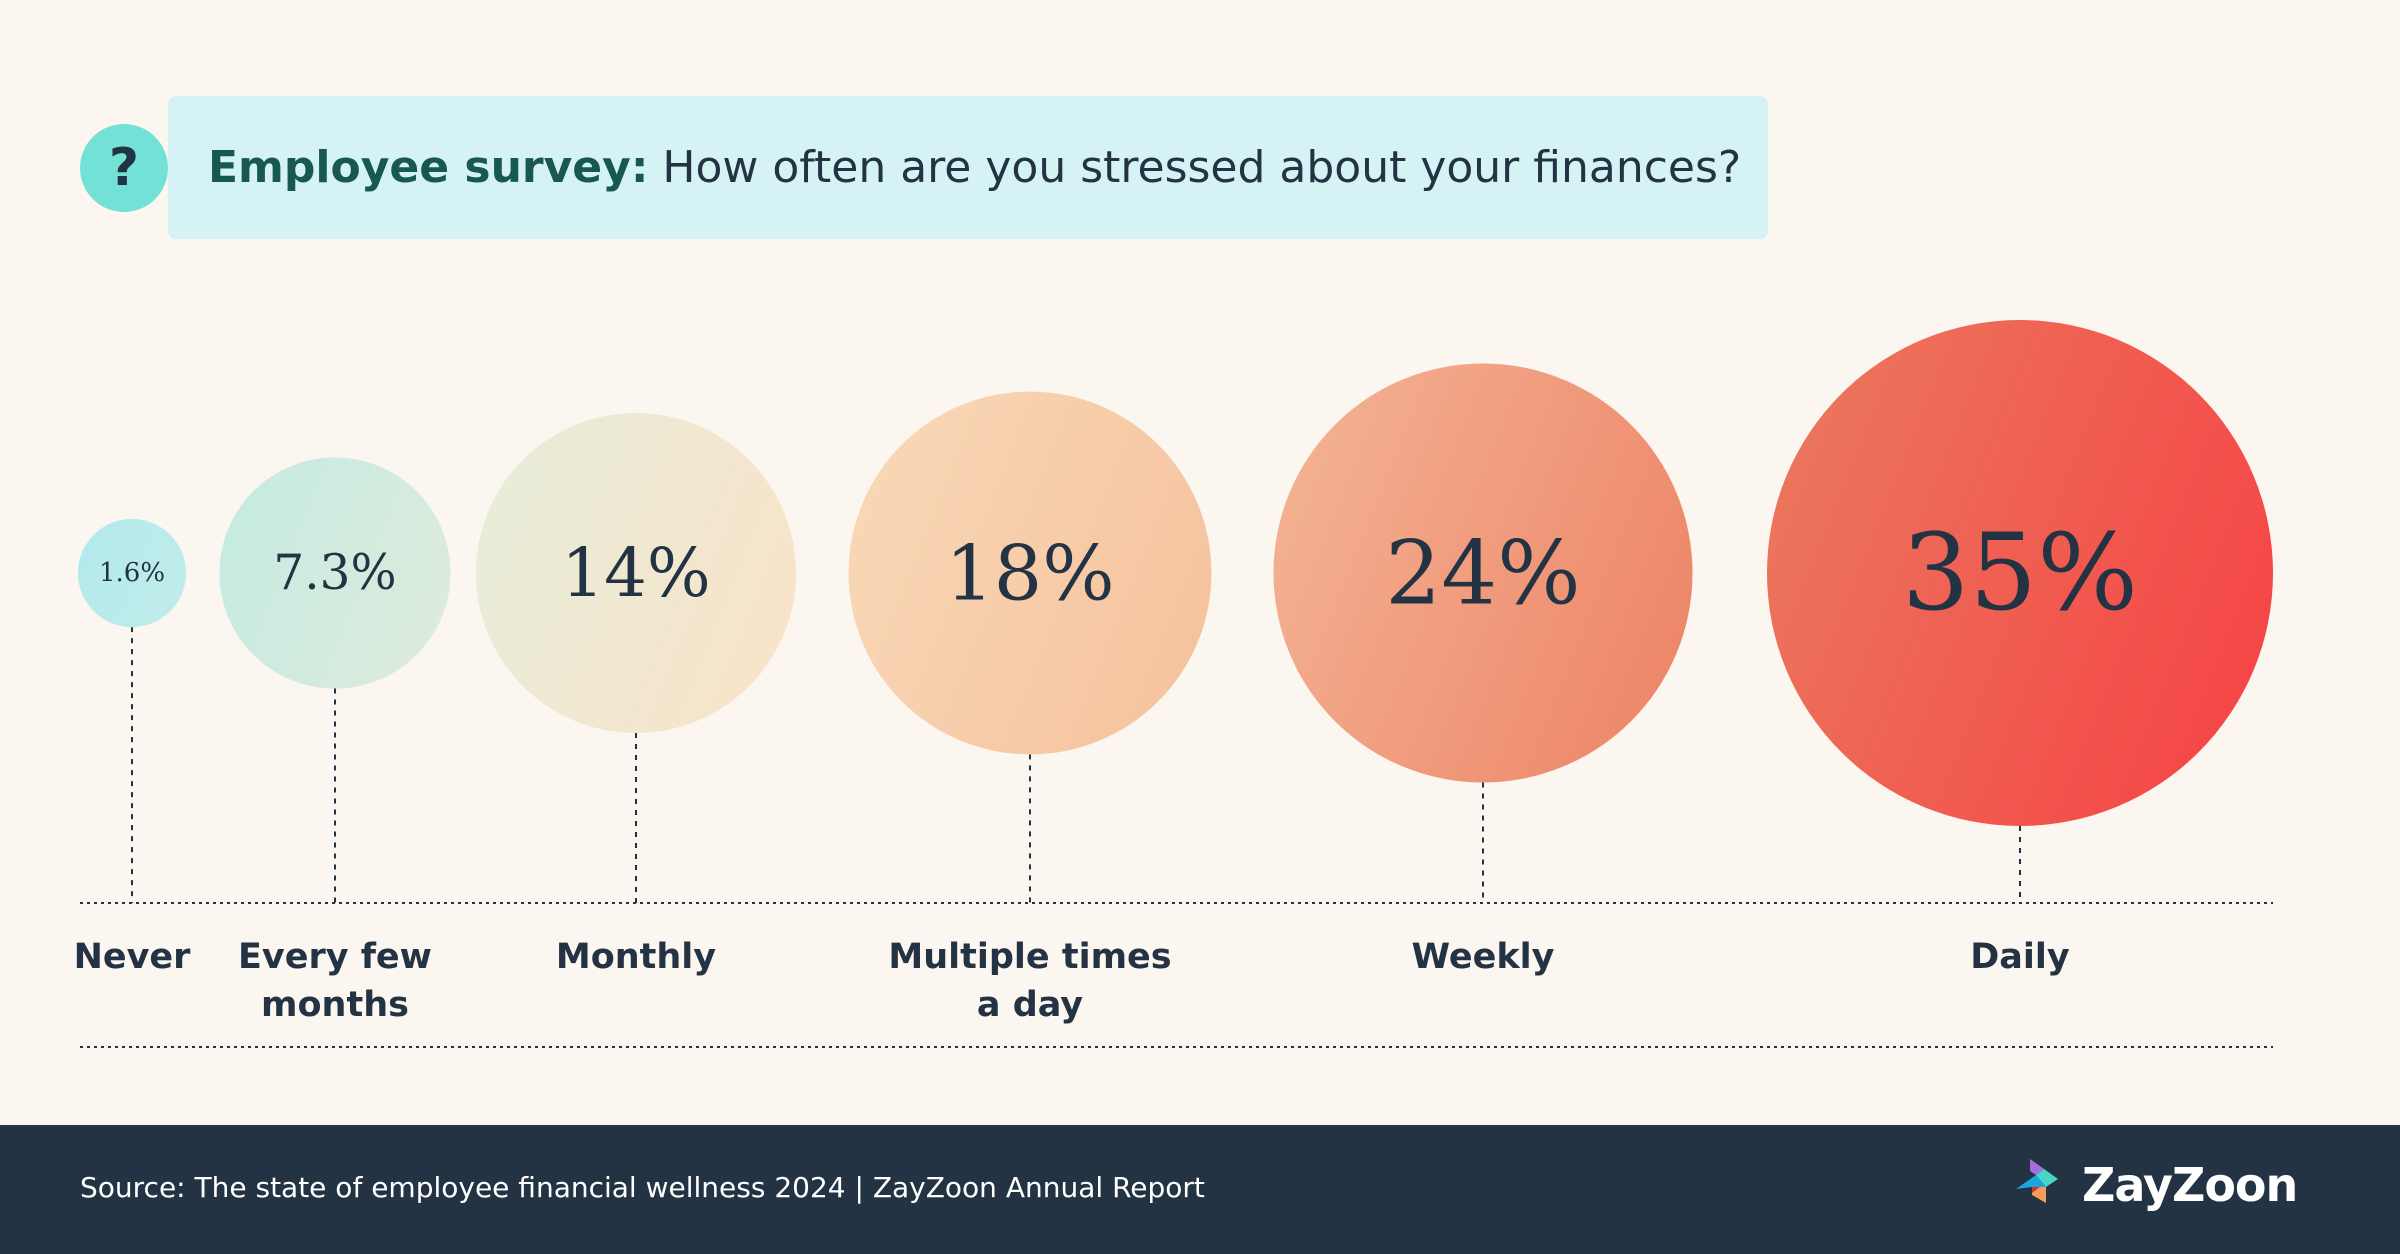 This screenshot has height=1254, width=2400. I want to click on value-label: 35%, so click(2020, 573).